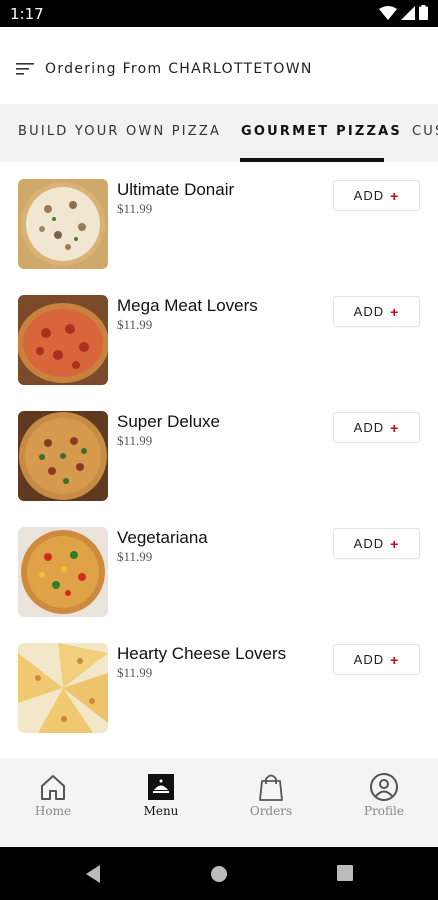 This screenshot has height=900, width=438. I want to click on list-item: Ultimate Donair $11.99 ADD +, so click(219, 220).